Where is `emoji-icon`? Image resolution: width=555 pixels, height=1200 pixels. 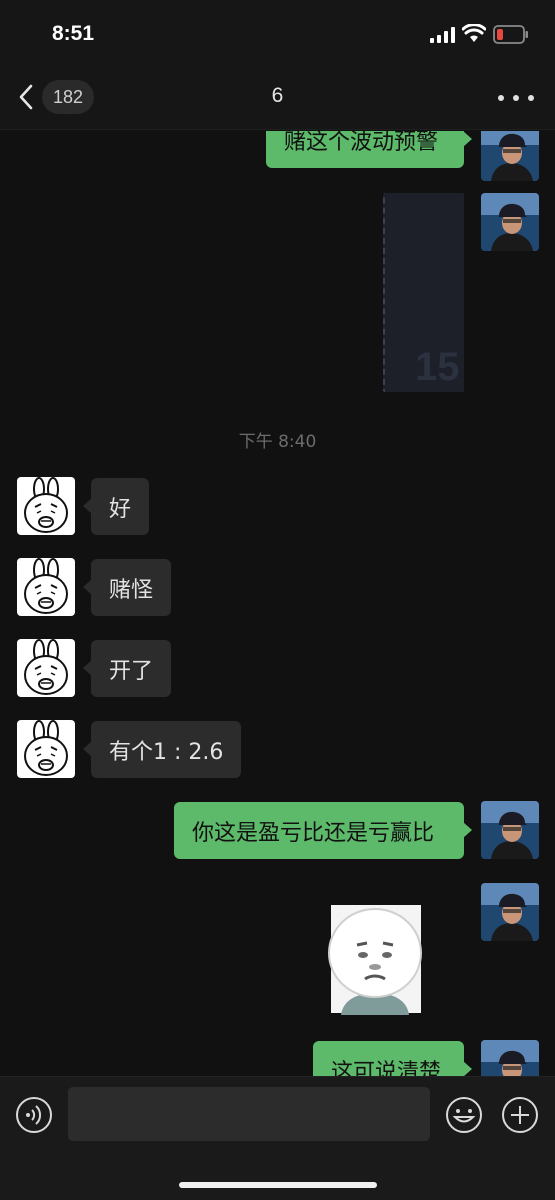
emoji-icon is located at coordinates (464, 1115).